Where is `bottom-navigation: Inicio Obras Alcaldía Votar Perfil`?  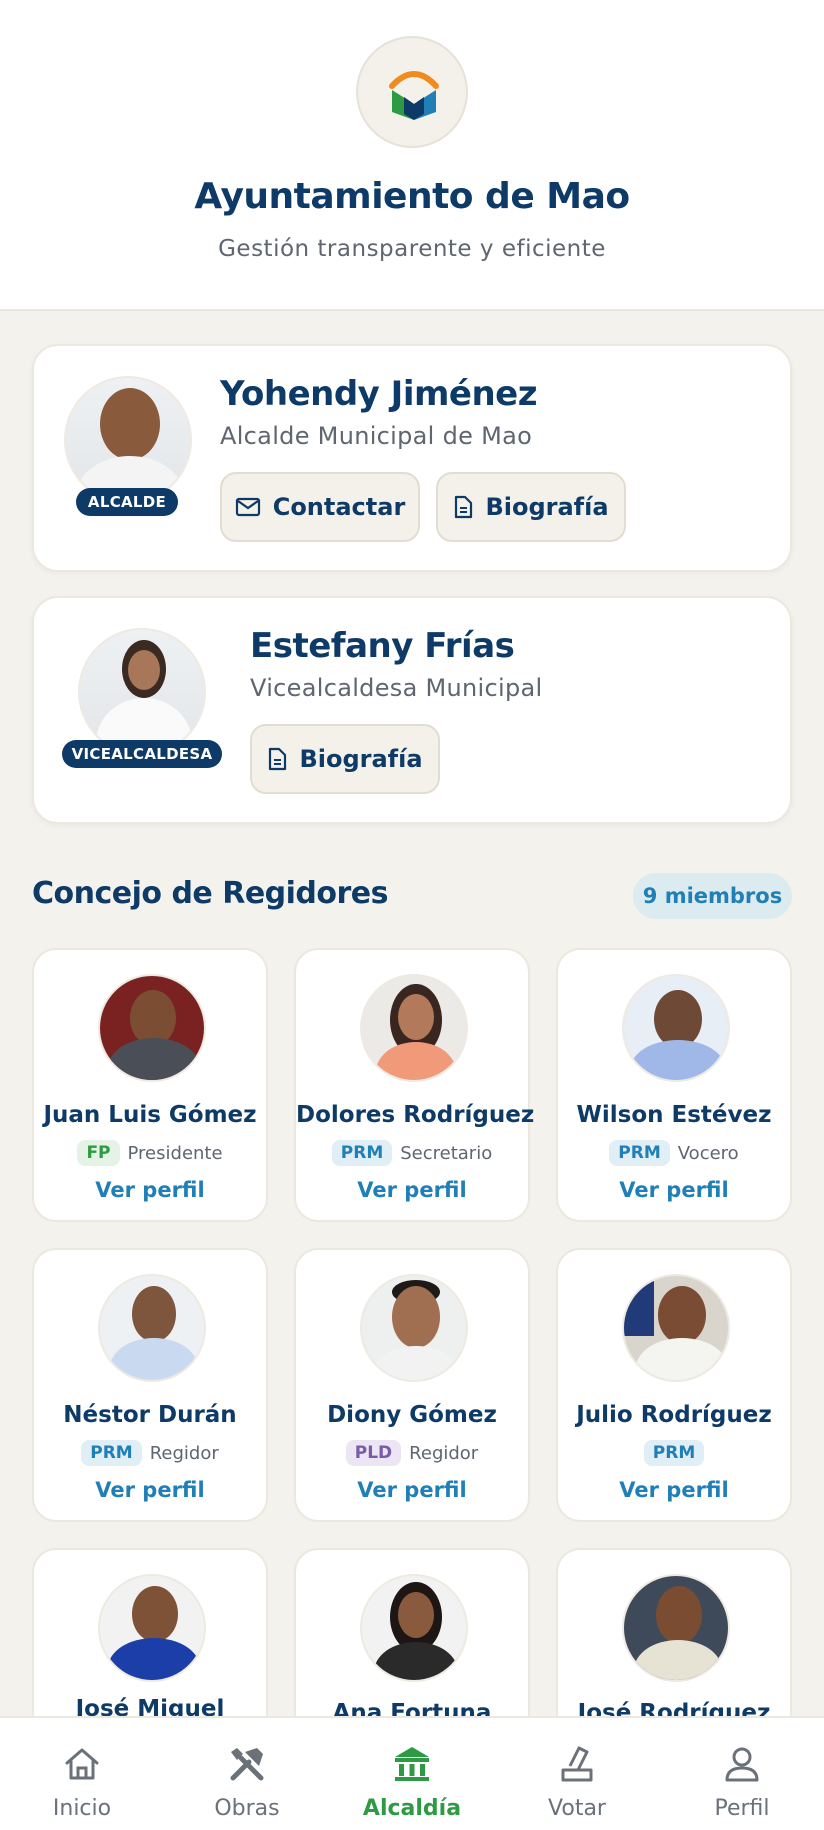 bottom-navigation: Inicio Obras Alcaldía Votar Perfil is located at coordinates (412, 1773).